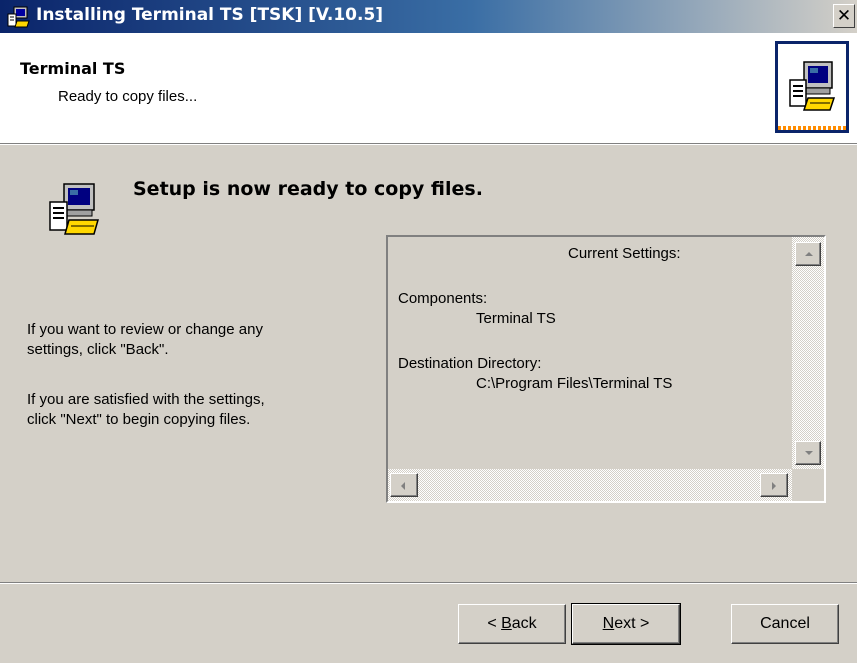 The image size is (857, 663). Describe the element at coordinates (632, 623) in the screenshot. I see `next-label-rest: ext >` at that location.